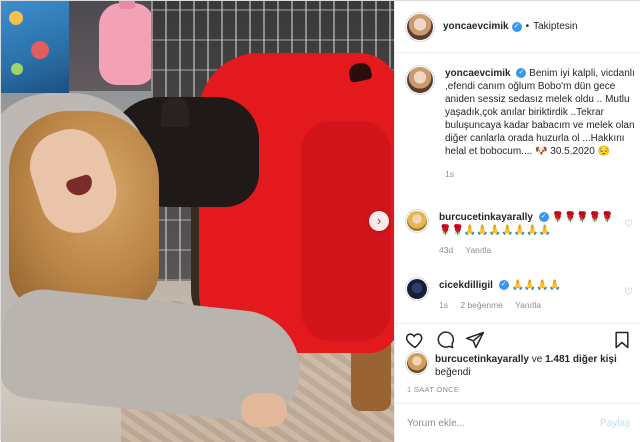 This screenshot has height=442, width=640. Describe the element at coordinates (527, 250) in the screenshot. I see `comment-meta: 43d Yanıtla` at that location.